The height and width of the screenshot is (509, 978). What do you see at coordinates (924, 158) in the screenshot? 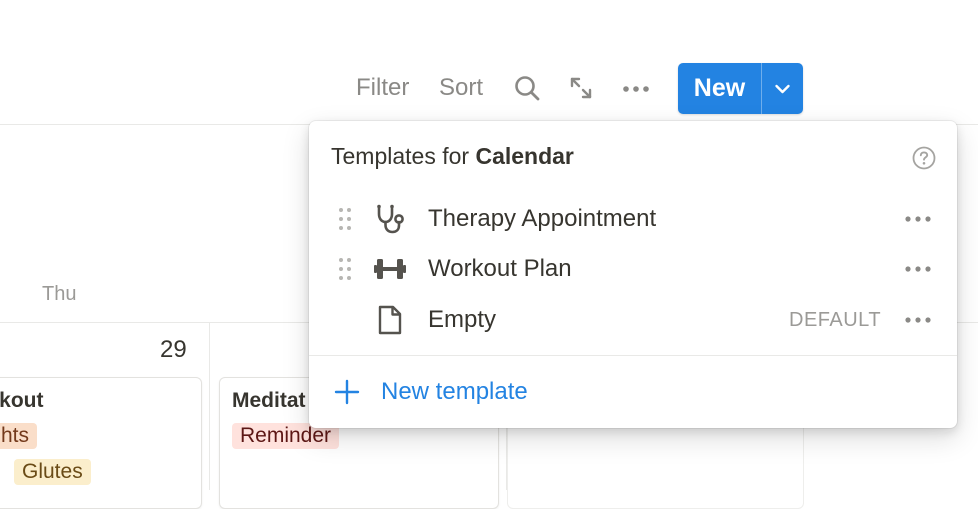
I see `question-circle-icon` at bounding box center [924, 158].